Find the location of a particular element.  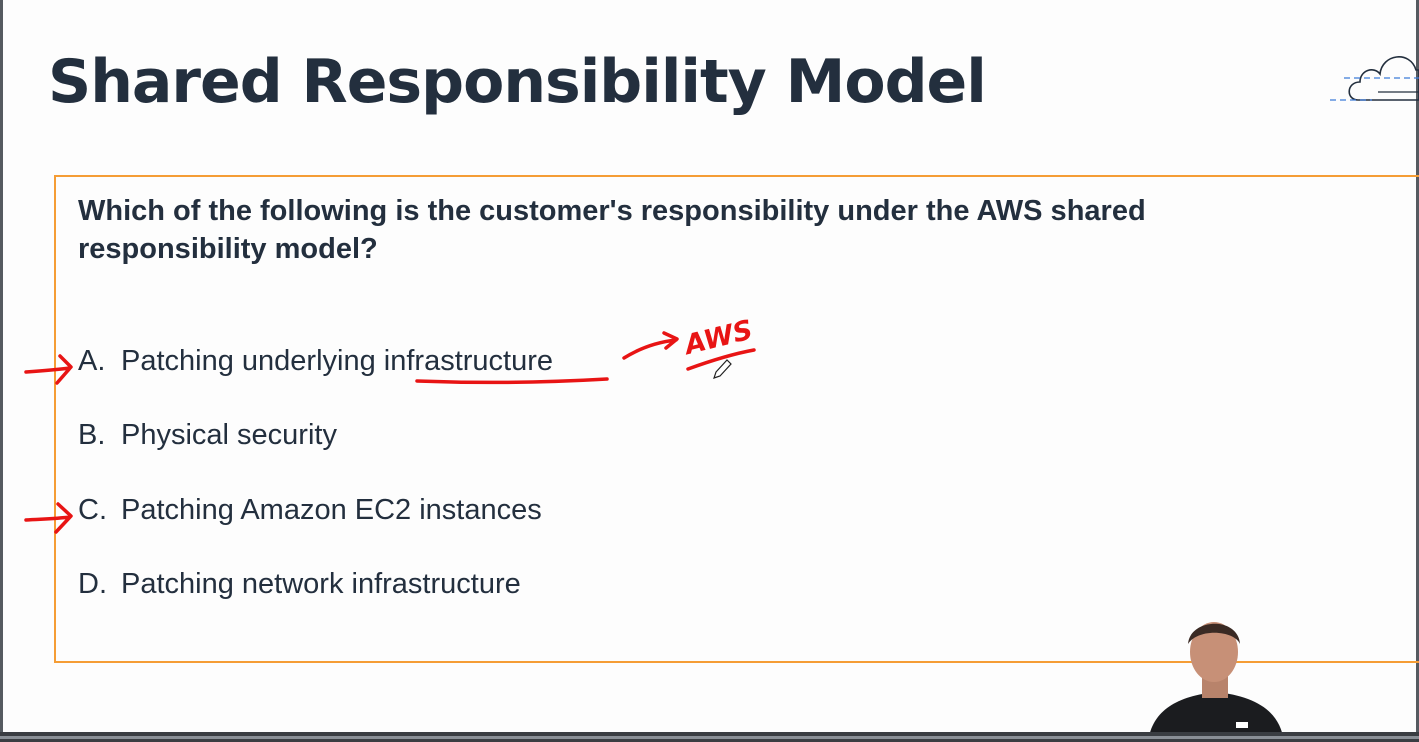

option-text: Physical security is located at coordinates (229, 435).